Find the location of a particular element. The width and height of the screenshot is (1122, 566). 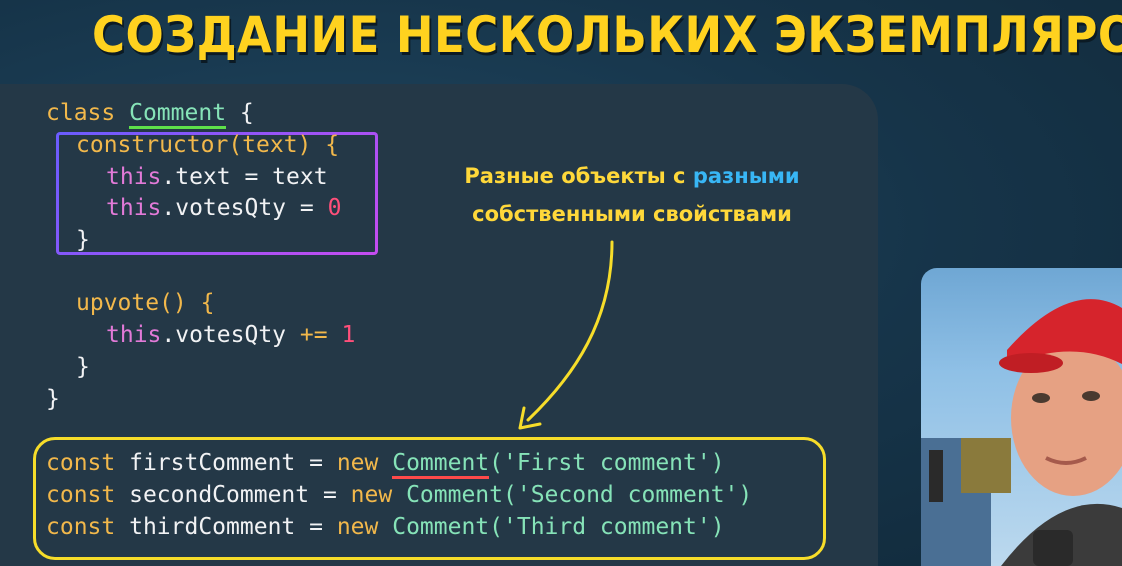

presenter-avatar-icon is located at coordinates (1021, 432).